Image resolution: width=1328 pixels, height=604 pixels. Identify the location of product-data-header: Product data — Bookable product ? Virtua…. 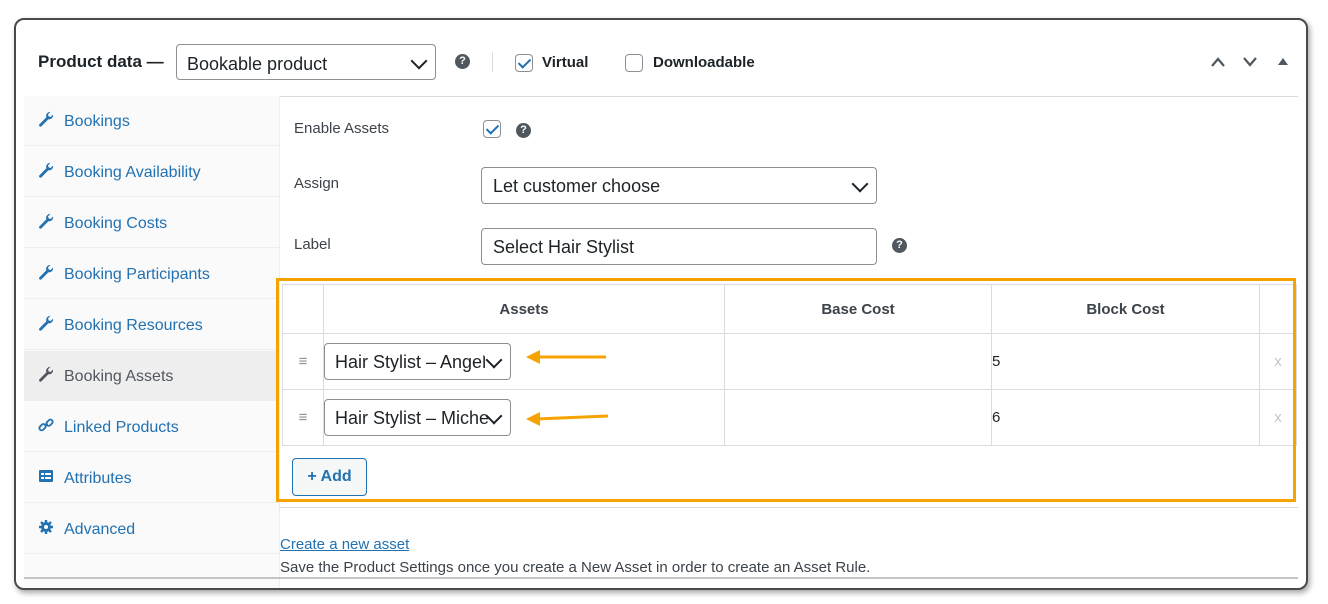
(661, 58).